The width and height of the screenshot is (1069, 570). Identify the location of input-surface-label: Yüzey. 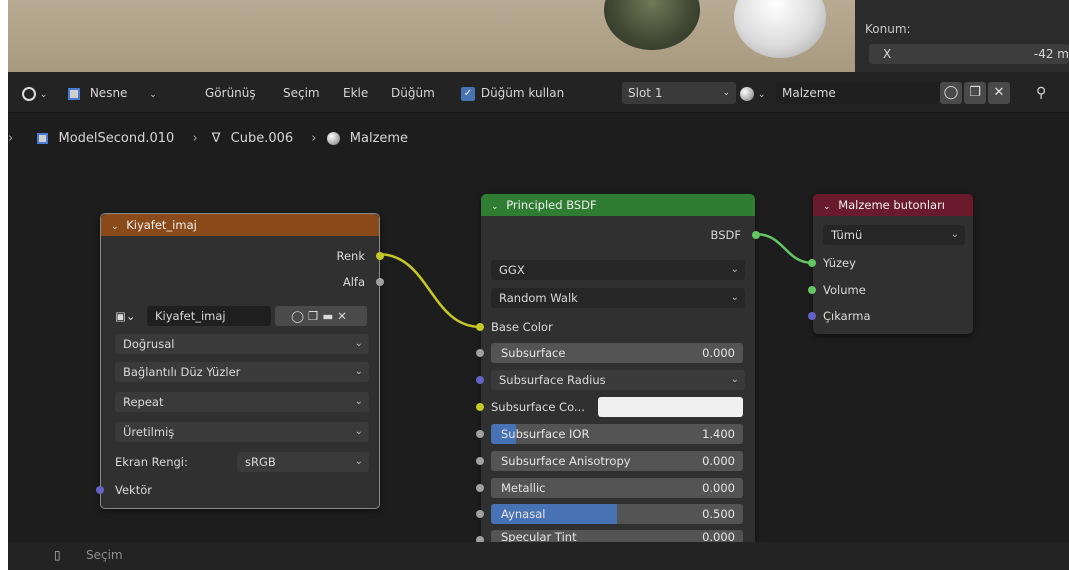
(839, 263).